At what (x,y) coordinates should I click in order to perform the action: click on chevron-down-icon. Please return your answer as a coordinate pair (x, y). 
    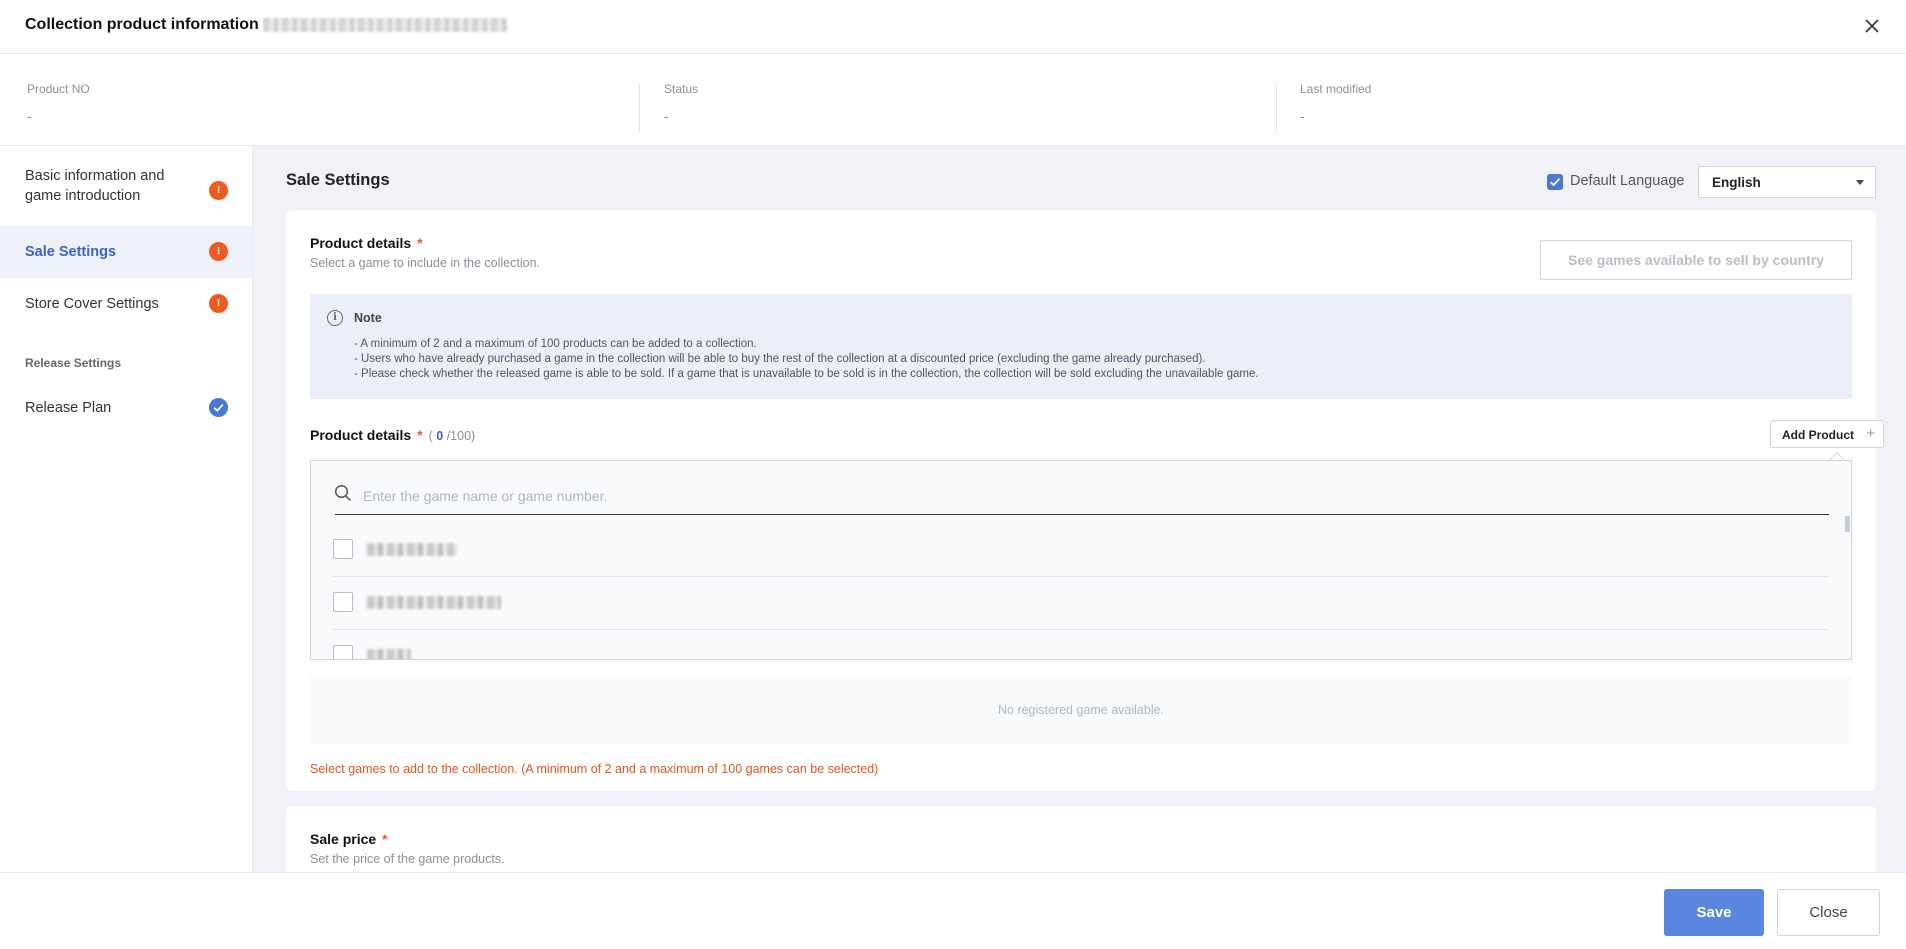
    Looking at the image, I should click on (1860, 182).